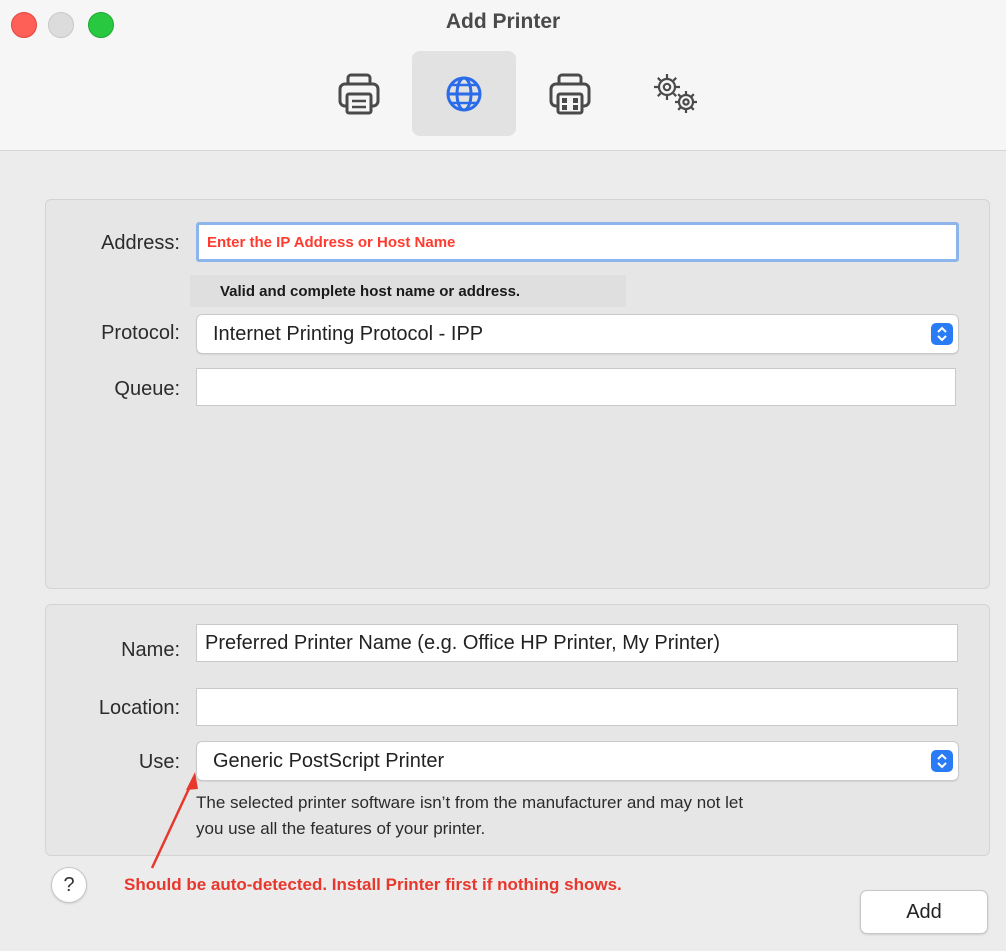  Describe the element at coordinates (924, 912) in the screenshot. I see `add-button: Add` at that location.